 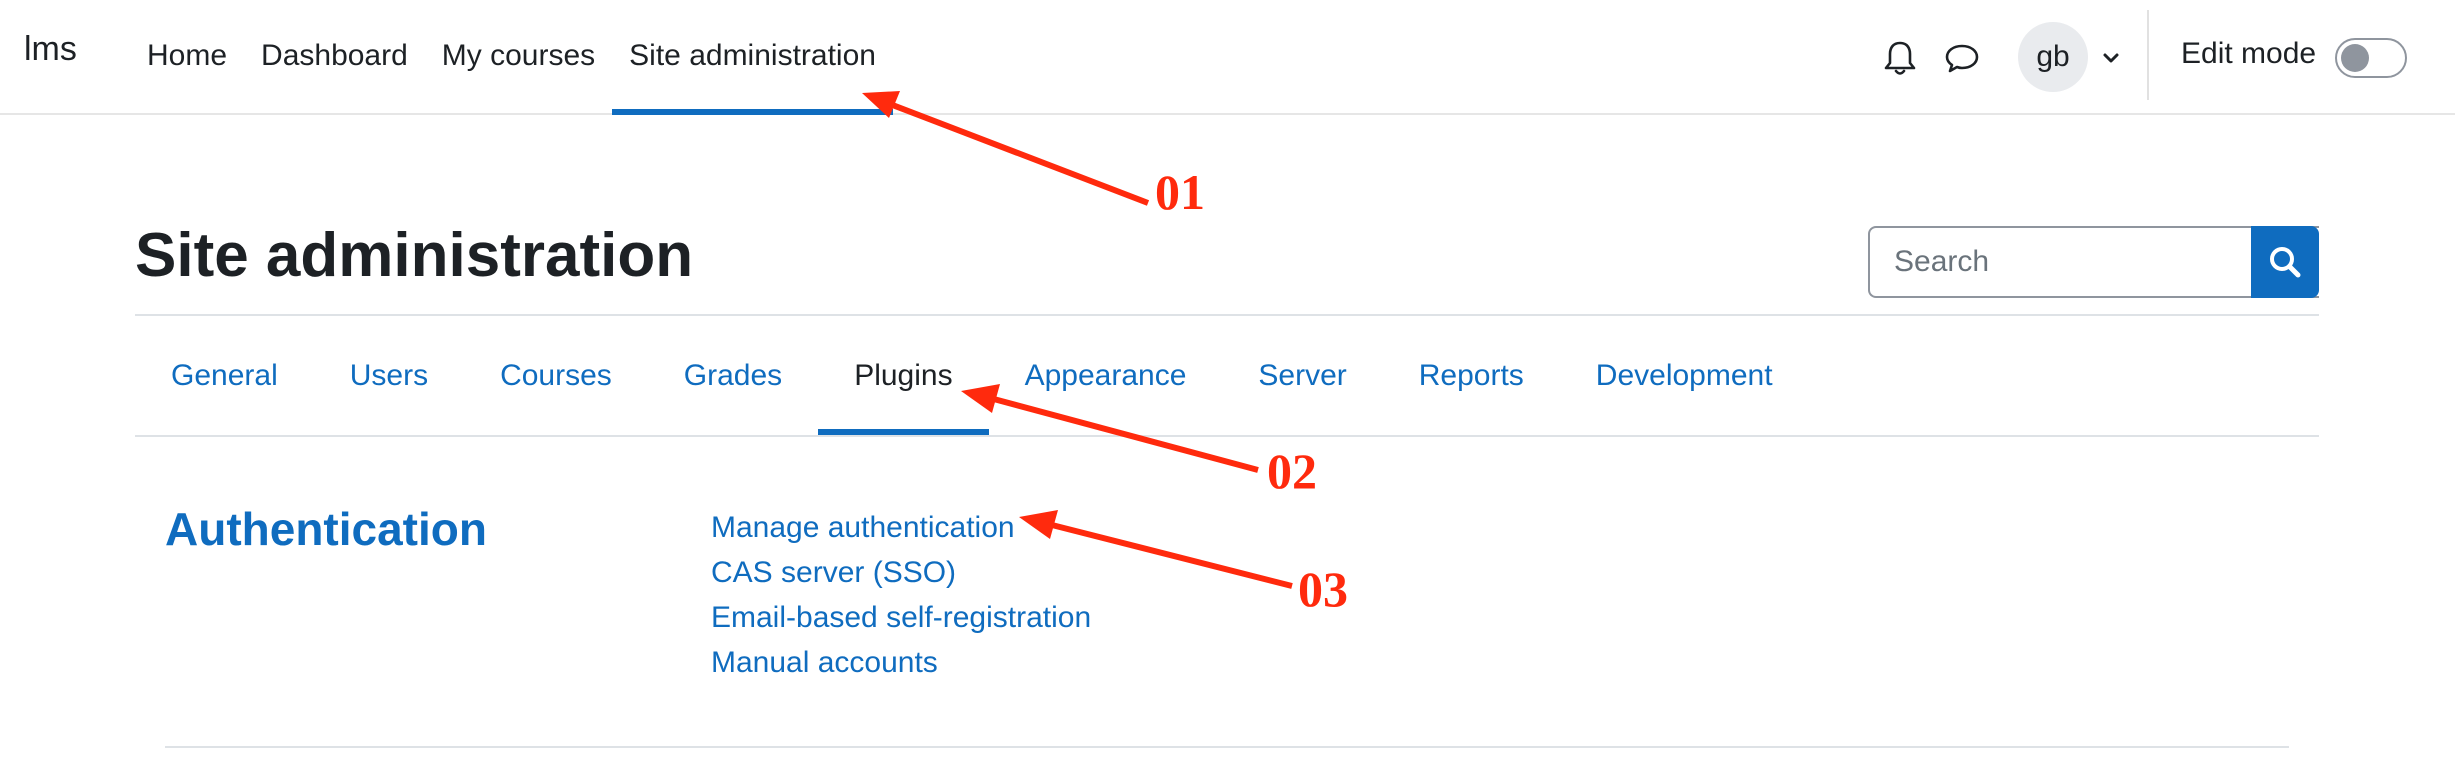 I want to click on annotation-label-01: 01, so click(x=1180, y=192).